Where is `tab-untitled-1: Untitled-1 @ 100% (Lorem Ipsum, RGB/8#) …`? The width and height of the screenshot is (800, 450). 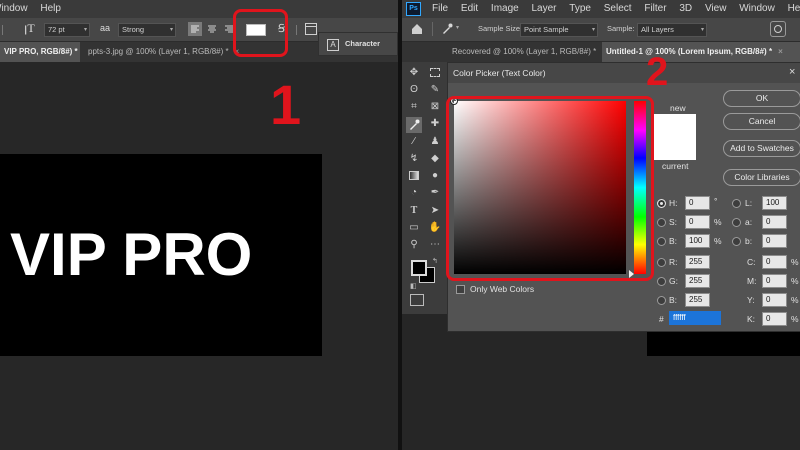
tab-untitled-1: Untitled-1 @ 100% (Lorem Ipsum, RGB/8#) … is located at coordinates (701, 52).